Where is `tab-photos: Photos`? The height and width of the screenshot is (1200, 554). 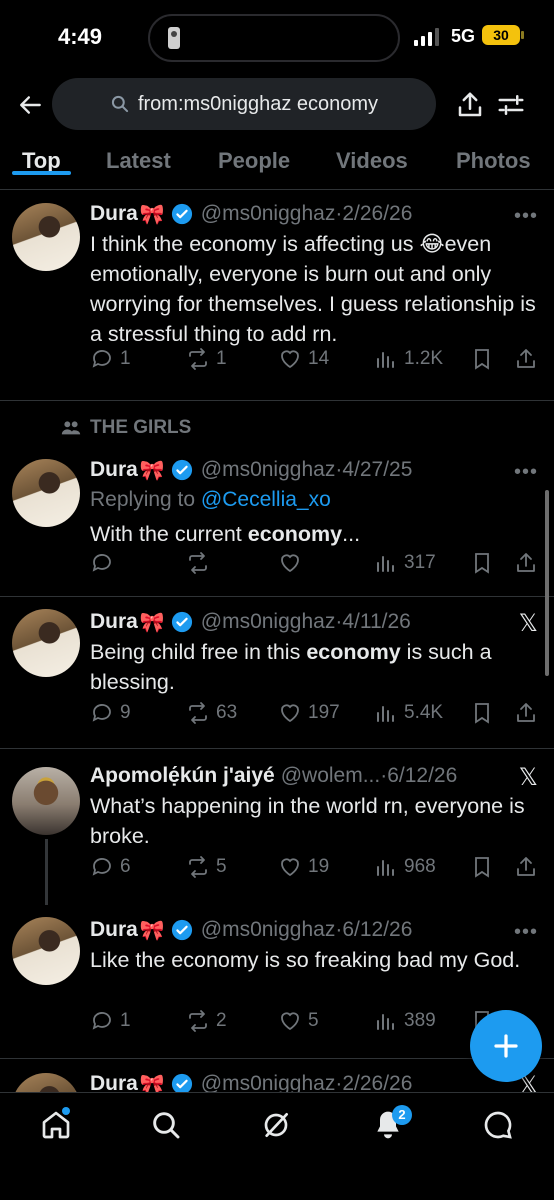 tab-photos: Photos is located at coordinates (493, 157).